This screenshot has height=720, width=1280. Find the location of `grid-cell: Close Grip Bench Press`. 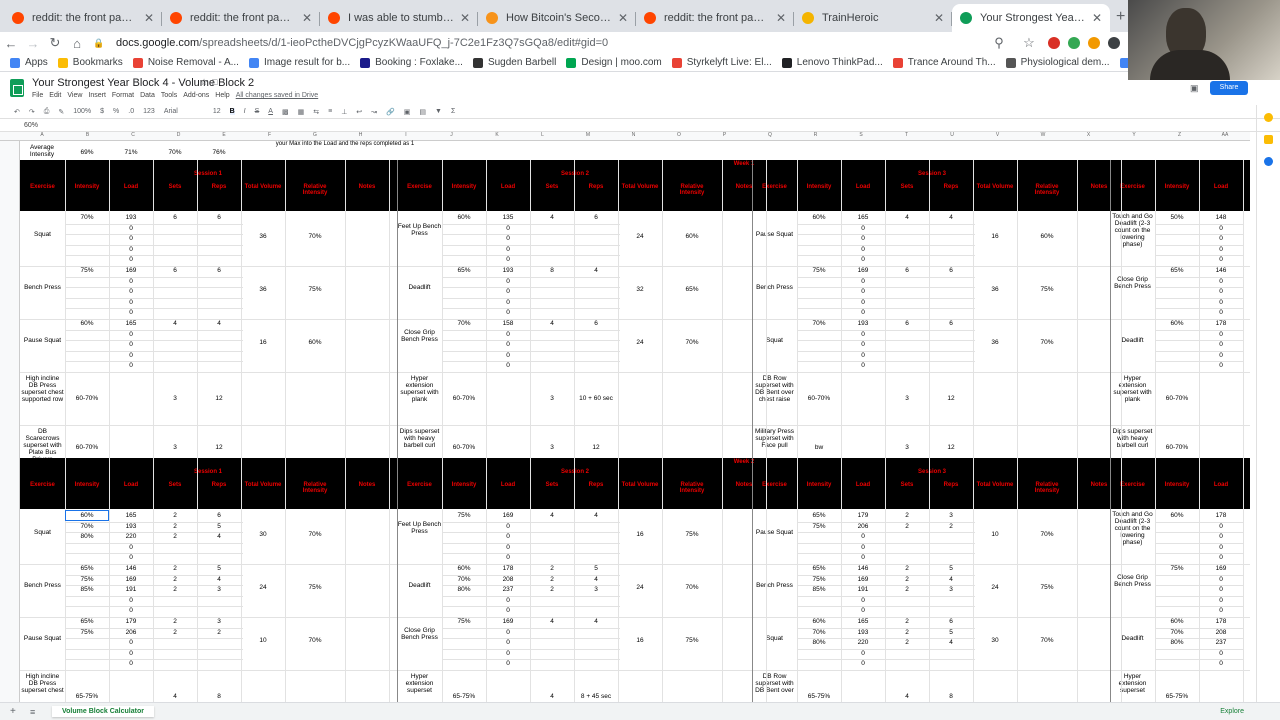

grid-cell: Close Grip Bench Press is located at coordinates (420, 634).